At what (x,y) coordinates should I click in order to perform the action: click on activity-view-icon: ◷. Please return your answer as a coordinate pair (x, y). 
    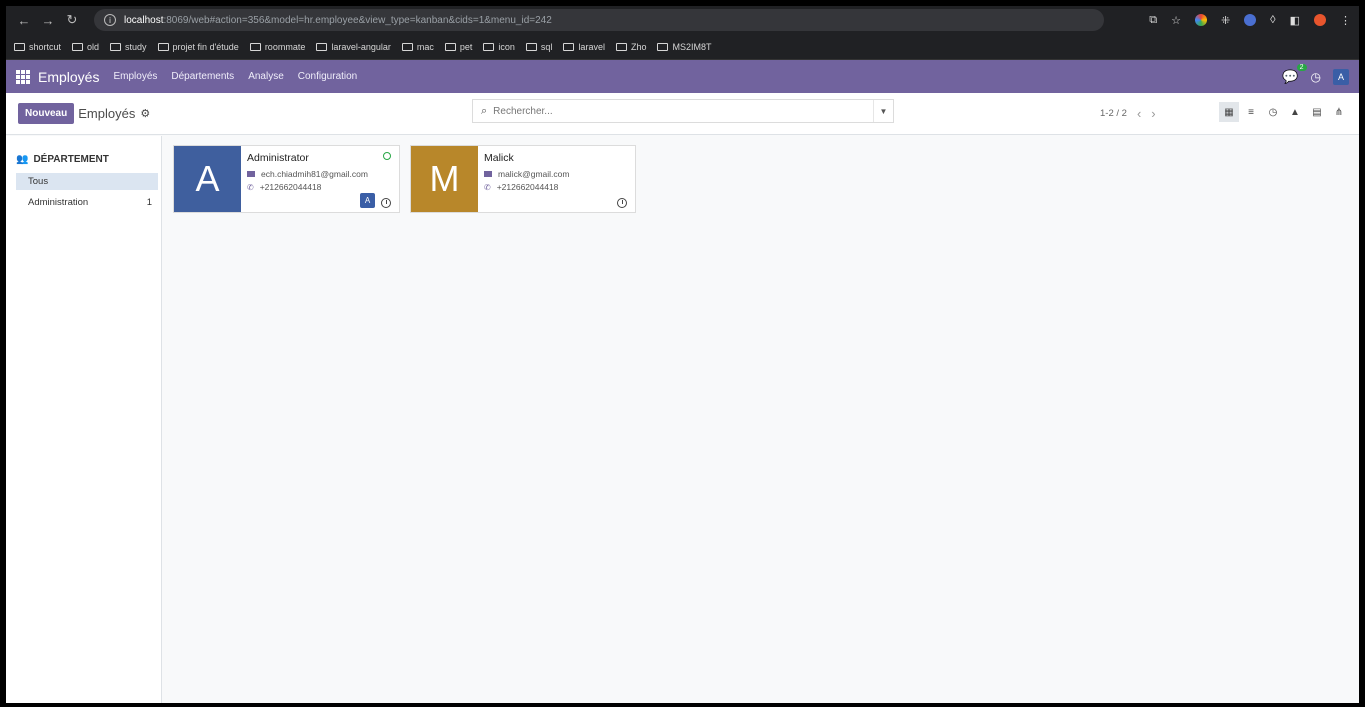
    Looking at the image, I should click on (1273, 112).